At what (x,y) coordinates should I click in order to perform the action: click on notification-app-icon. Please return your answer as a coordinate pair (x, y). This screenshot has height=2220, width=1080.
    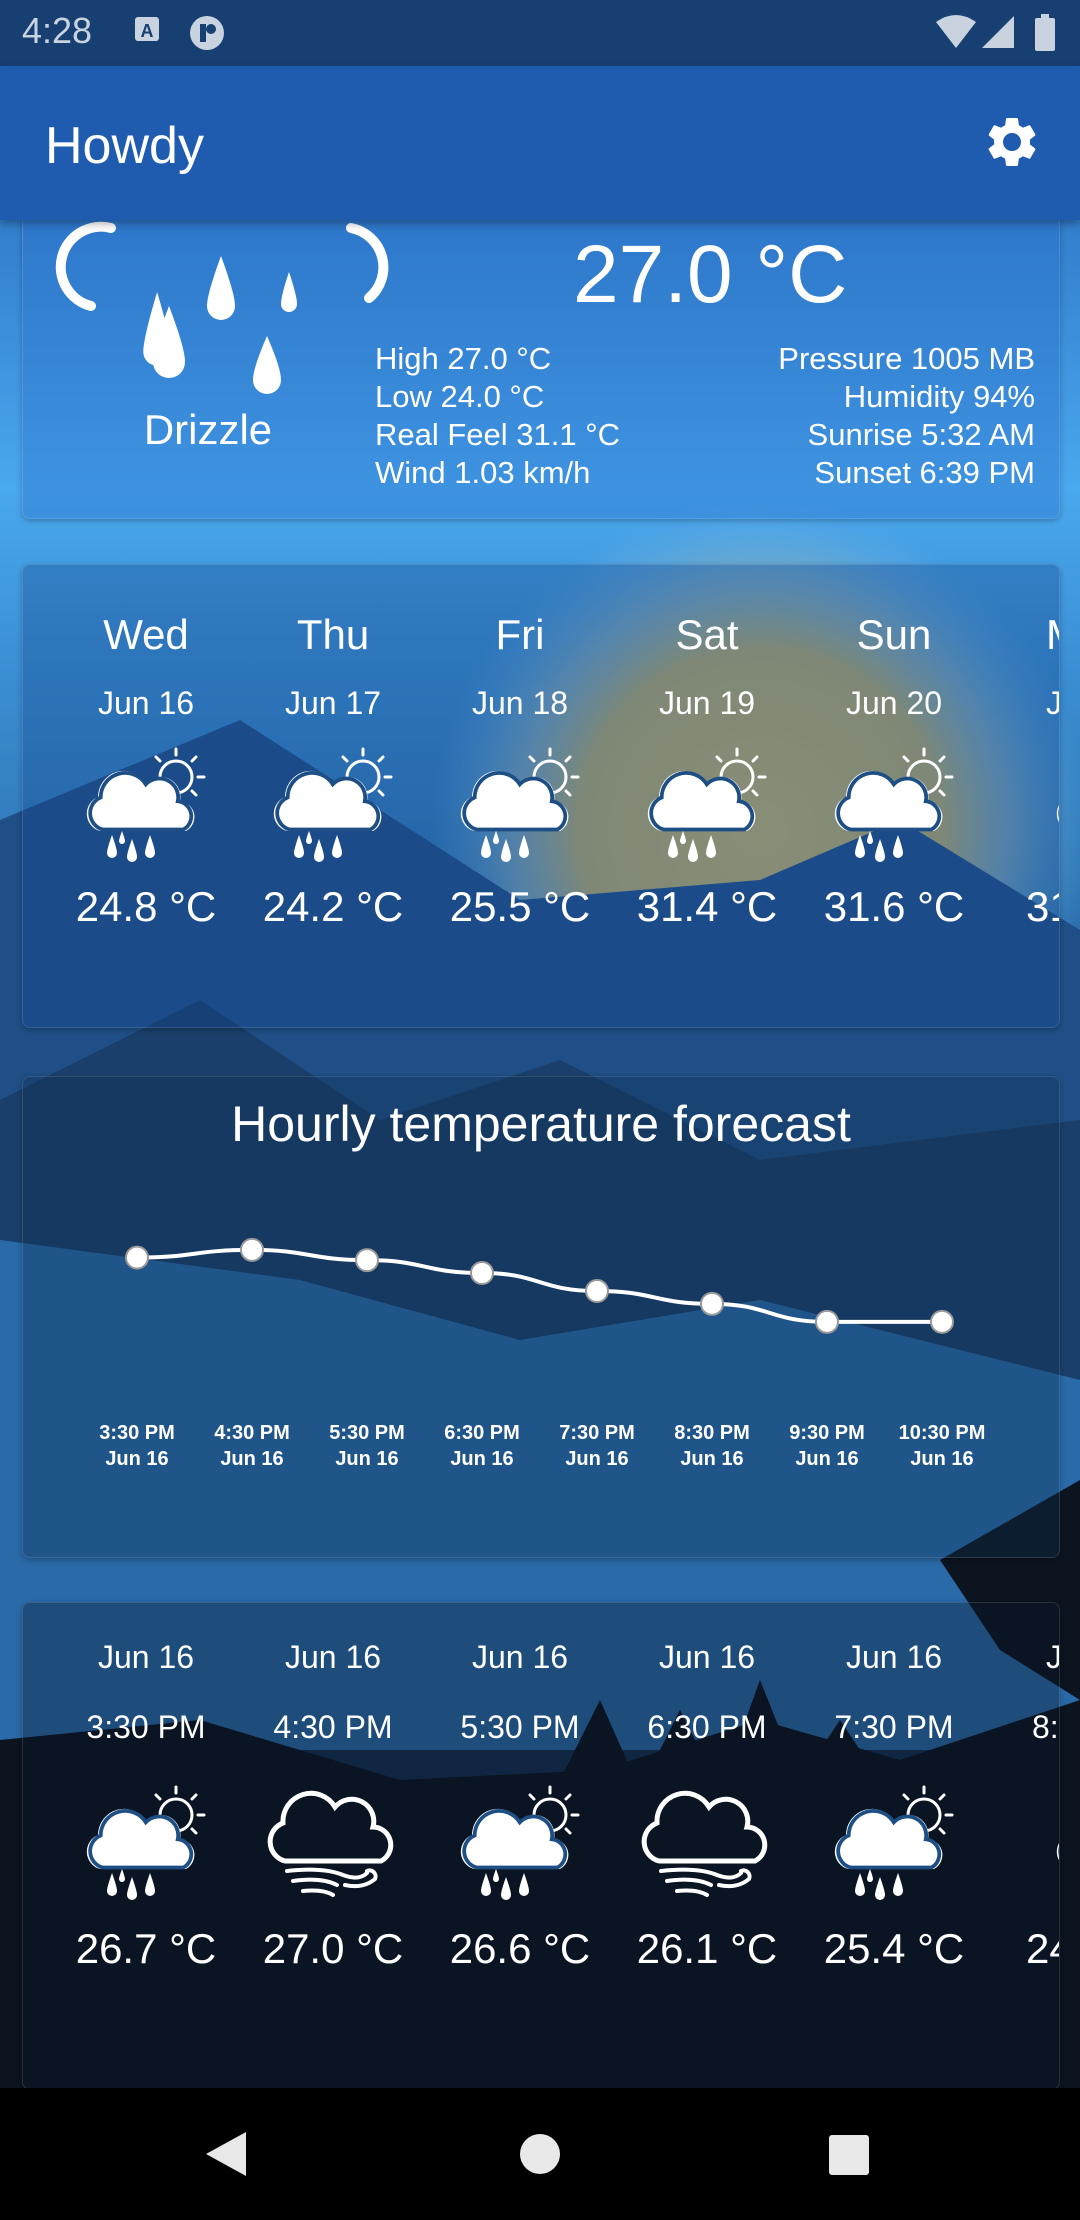
    Looking at the image, I should click on (207, 33).